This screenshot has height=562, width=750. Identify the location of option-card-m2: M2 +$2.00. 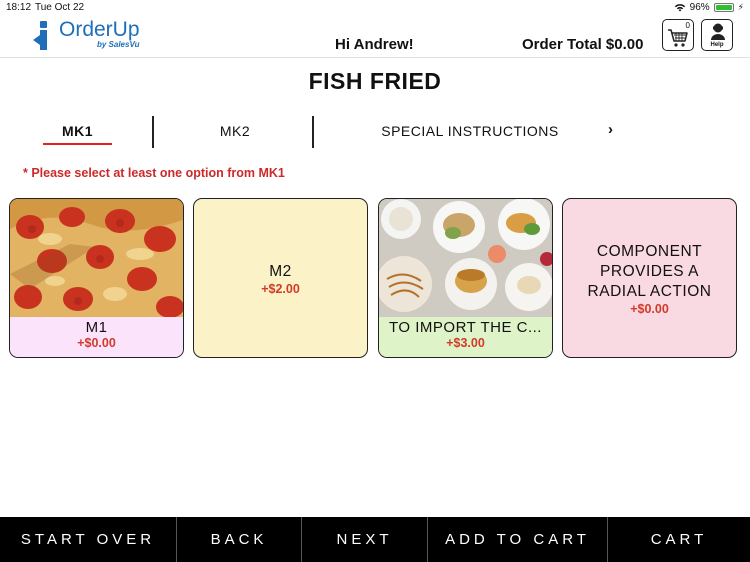
(280, 278).